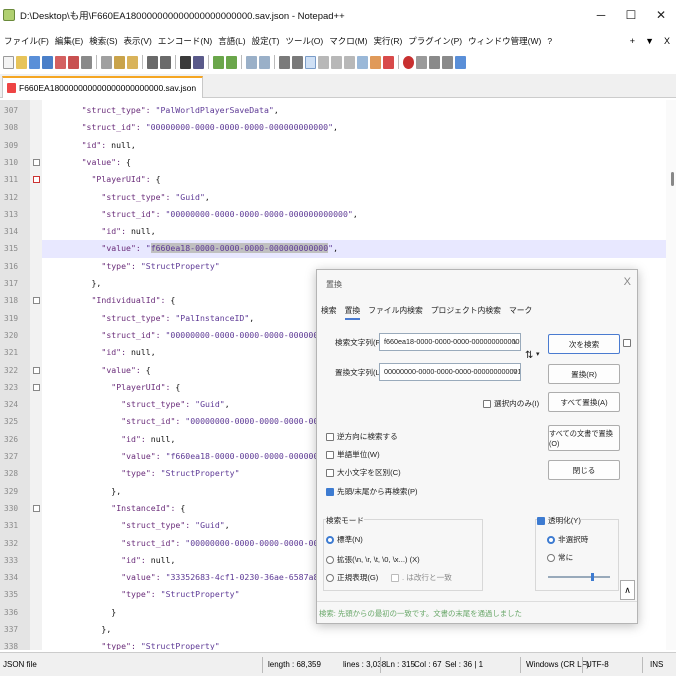  What do you see at coordinates (251, 62) in the screenshot?
I see `sync-vertical-icon` at bounding box center [251, 62].